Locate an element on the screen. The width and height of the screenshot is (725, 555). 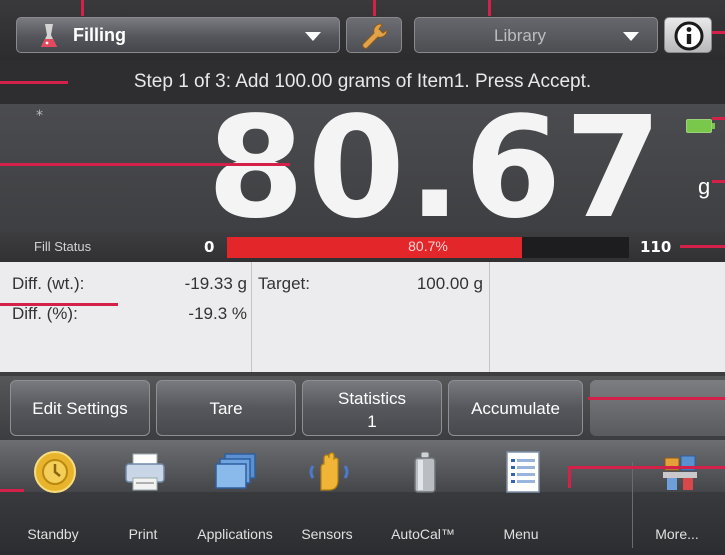
diff-pct-value: -19.3 % is located at coordinates (217, 313).